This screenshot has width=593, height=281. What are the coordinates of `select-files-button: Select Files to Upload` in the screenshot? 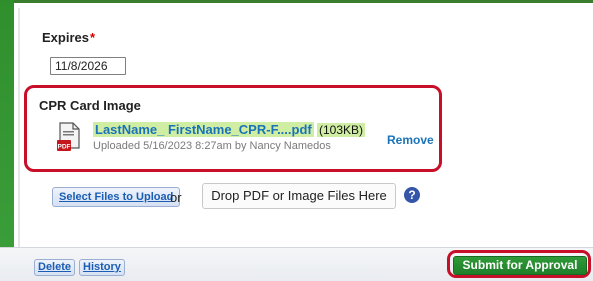 It's located at (116, 197).